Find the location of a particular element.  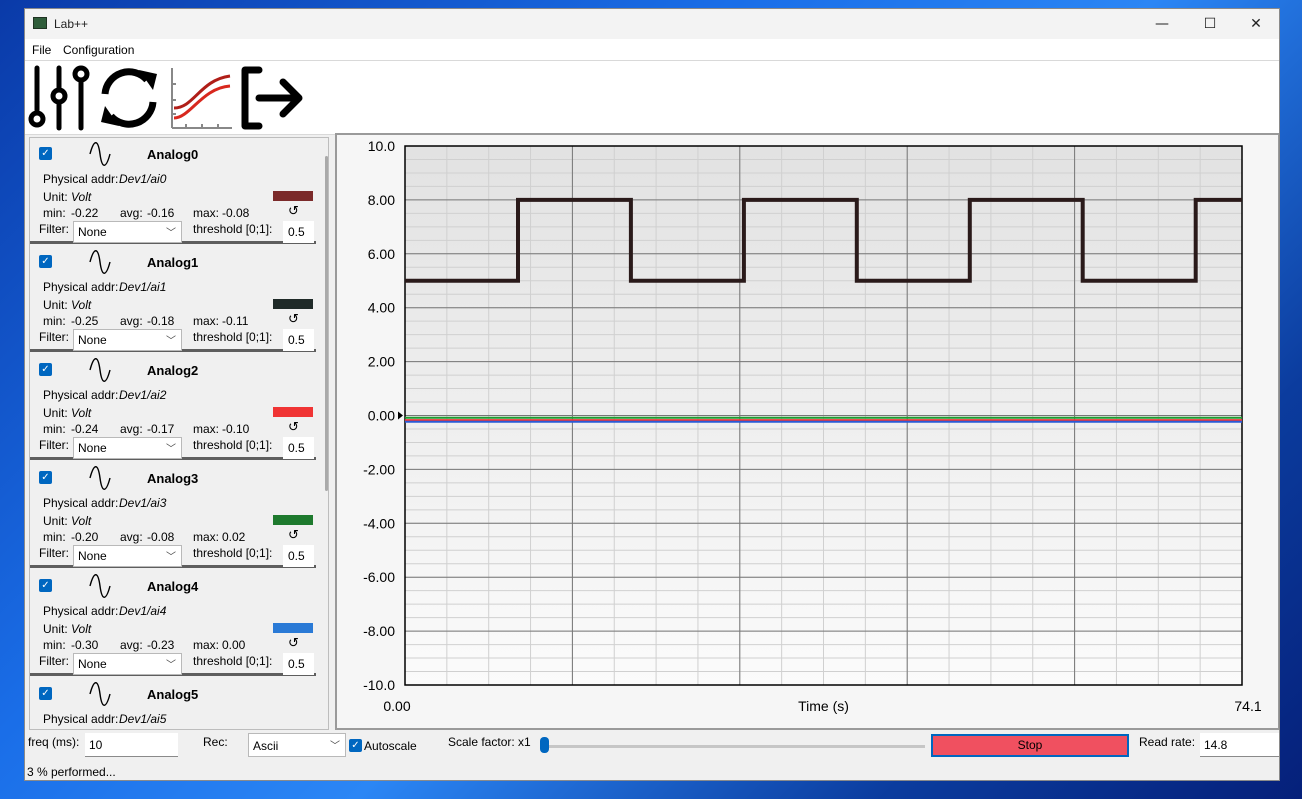

min-value: -0.25 is located at coordinates (85, 321).